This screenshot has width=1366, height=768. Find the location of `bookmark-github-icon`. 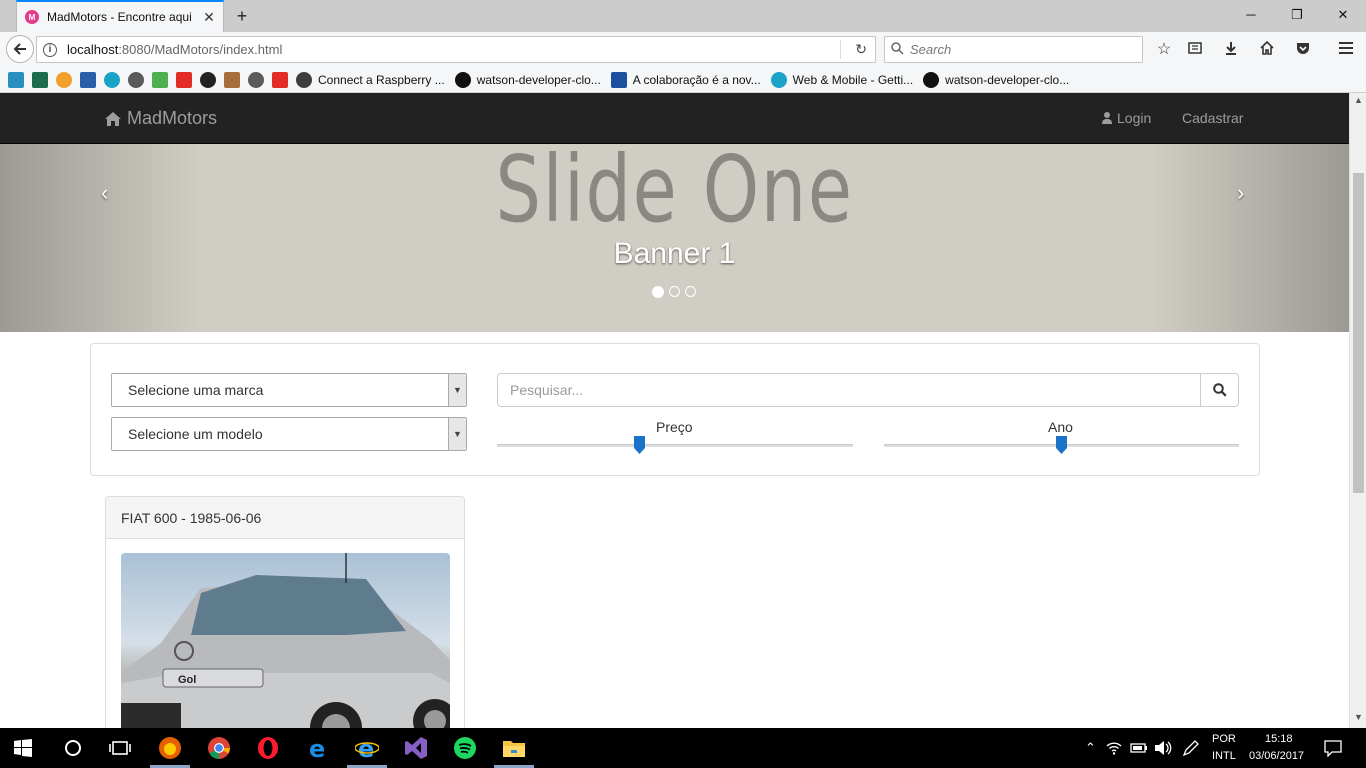

bookmark-github-icon is located at coordinates (208, 80).